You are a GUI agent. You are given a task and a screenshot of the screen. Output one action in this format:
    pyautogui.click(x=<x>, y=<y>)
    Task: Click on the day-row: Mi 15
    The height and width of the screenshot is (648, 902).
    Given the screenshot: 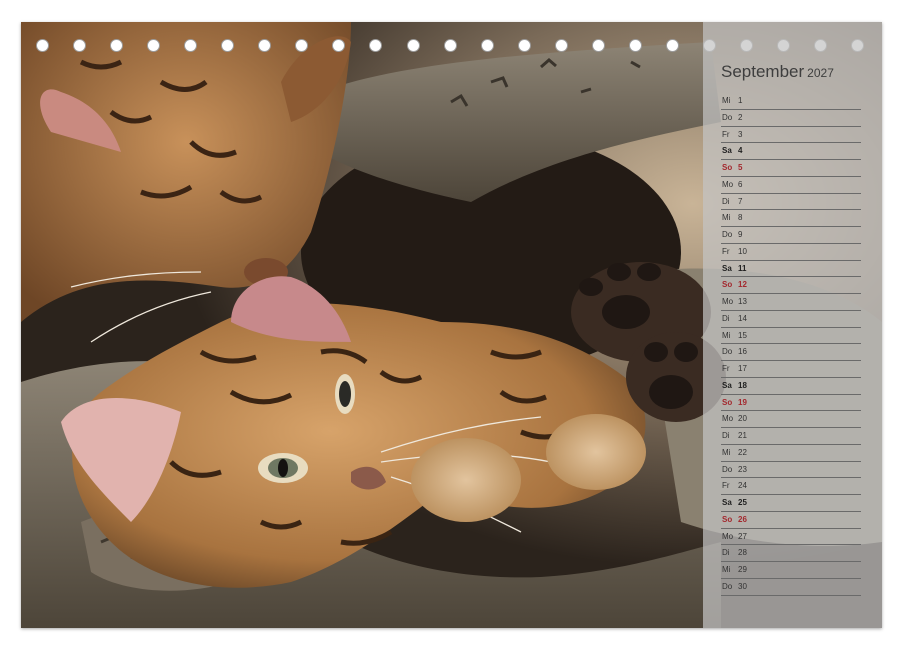 What is the action you would take?
    pyautogui.click(x=791, y=336)
    